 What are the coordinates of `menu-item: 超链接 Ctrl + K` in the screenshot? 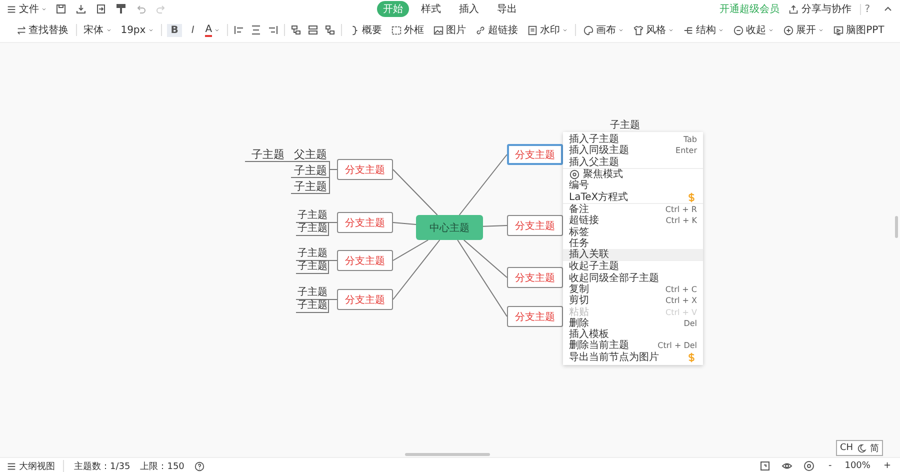 It's located at (633, 220).